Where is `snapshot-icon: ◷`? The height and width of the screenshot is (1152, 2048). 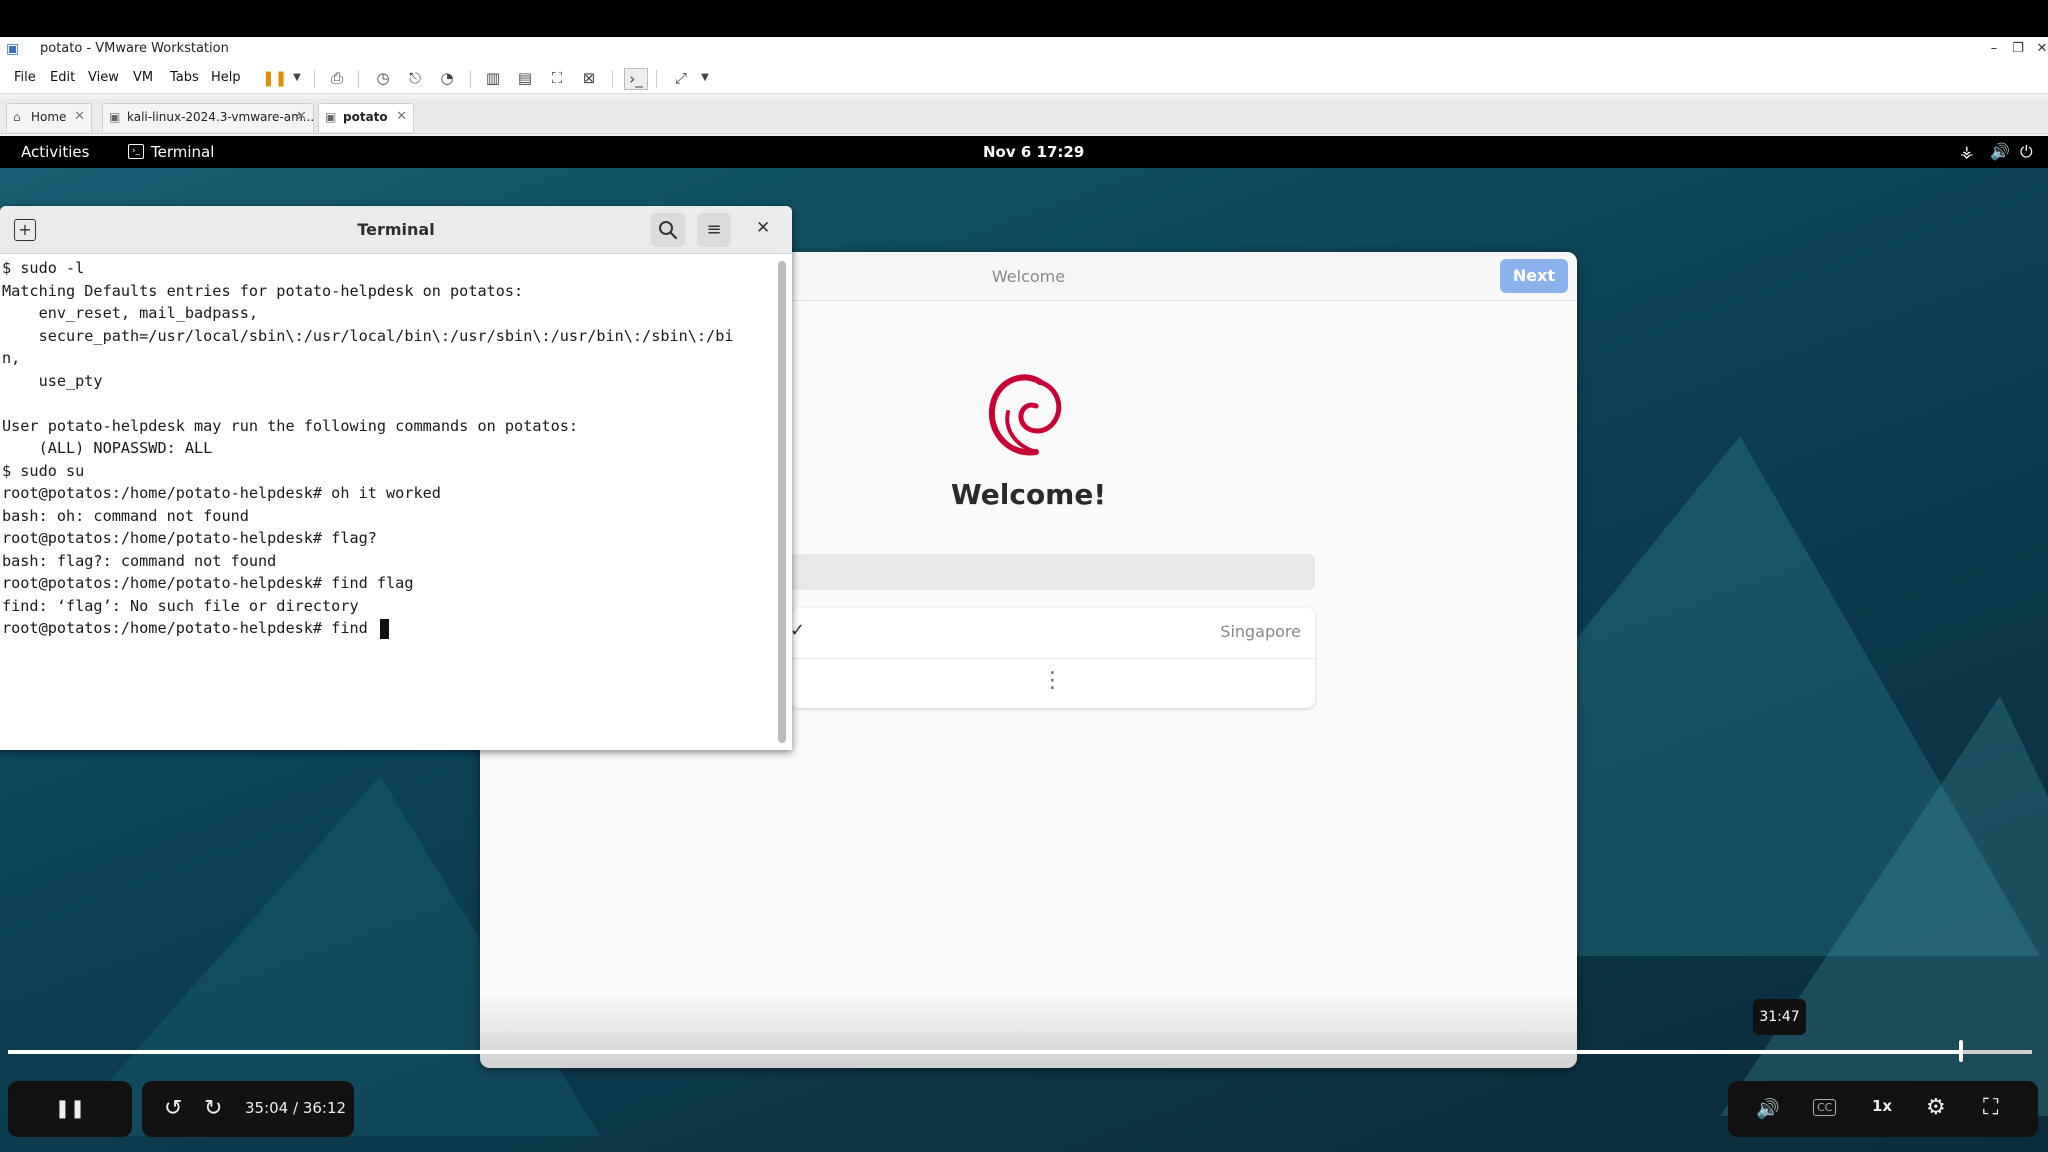 snapshot-icon: ◷ is located at coordinates (383, 78).